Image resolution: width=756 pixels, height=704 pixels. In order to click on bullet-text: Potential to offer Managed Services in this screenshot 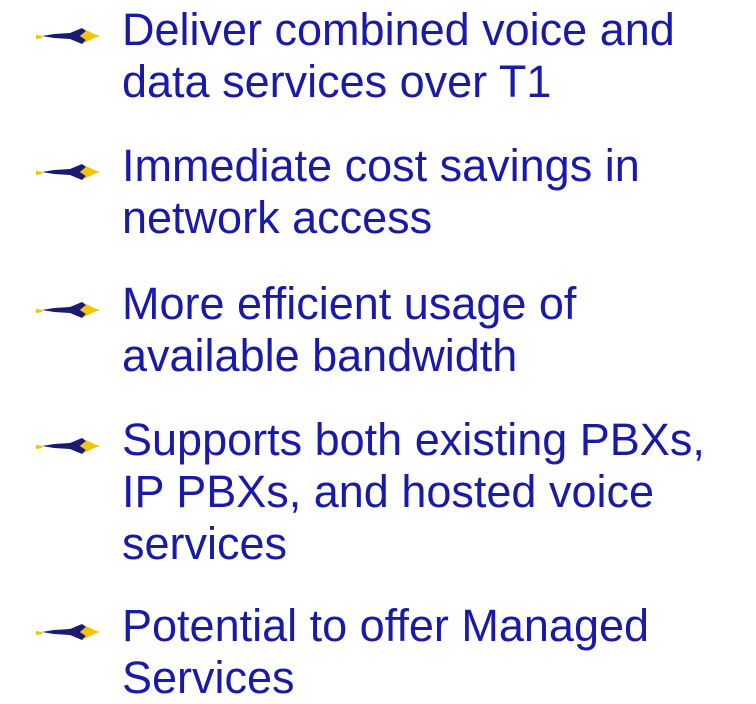, I will do `click(386, 651)`.